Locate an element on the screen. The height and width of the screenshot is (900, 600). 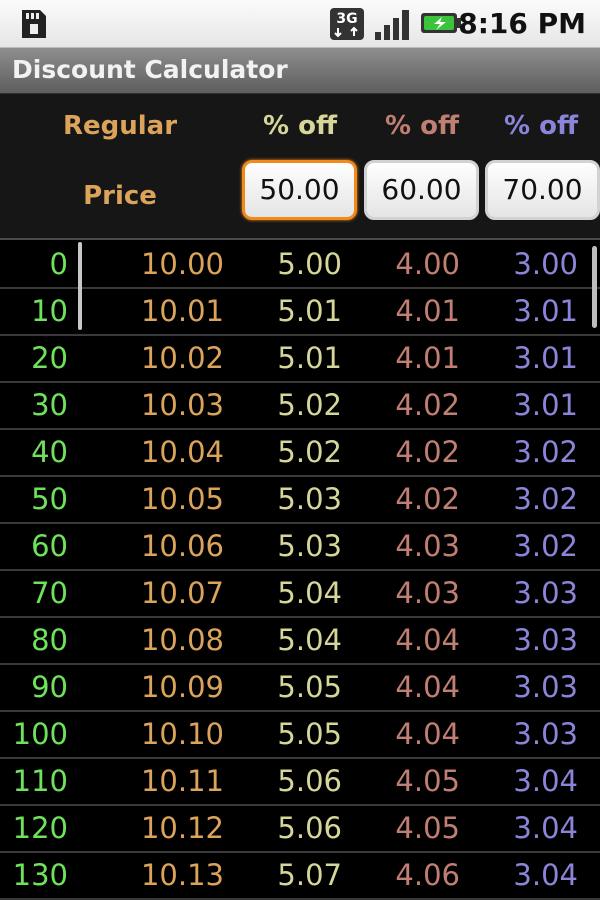
price-cell: 10.04 is located at coordinates (182, 452).